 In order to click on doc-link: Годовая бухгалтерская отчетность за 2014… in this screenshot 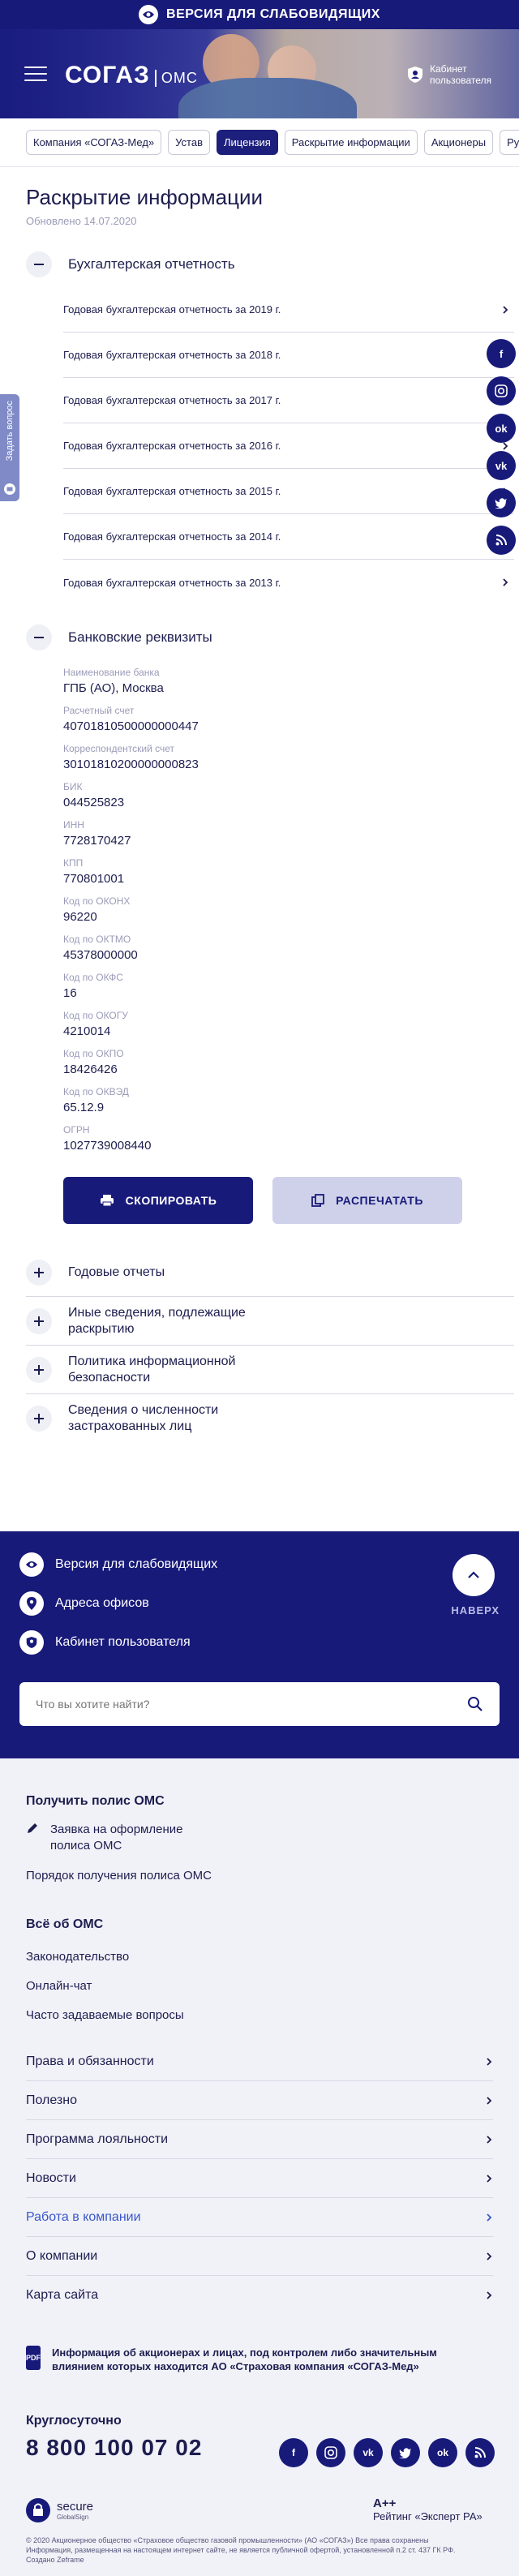, I will do `click(288, 537)`.